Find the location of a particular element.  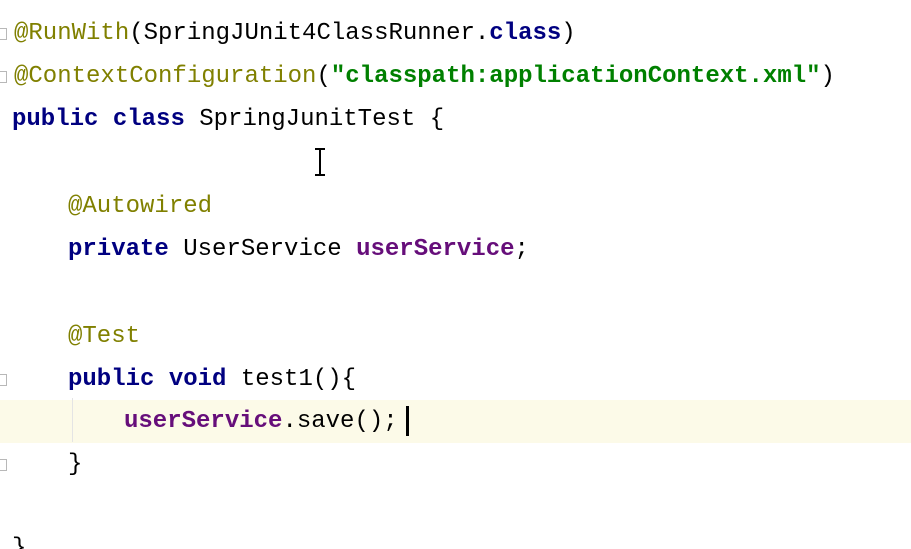

code-line-3: public class SpringJunitTest { is located at coordinates (455, 119).